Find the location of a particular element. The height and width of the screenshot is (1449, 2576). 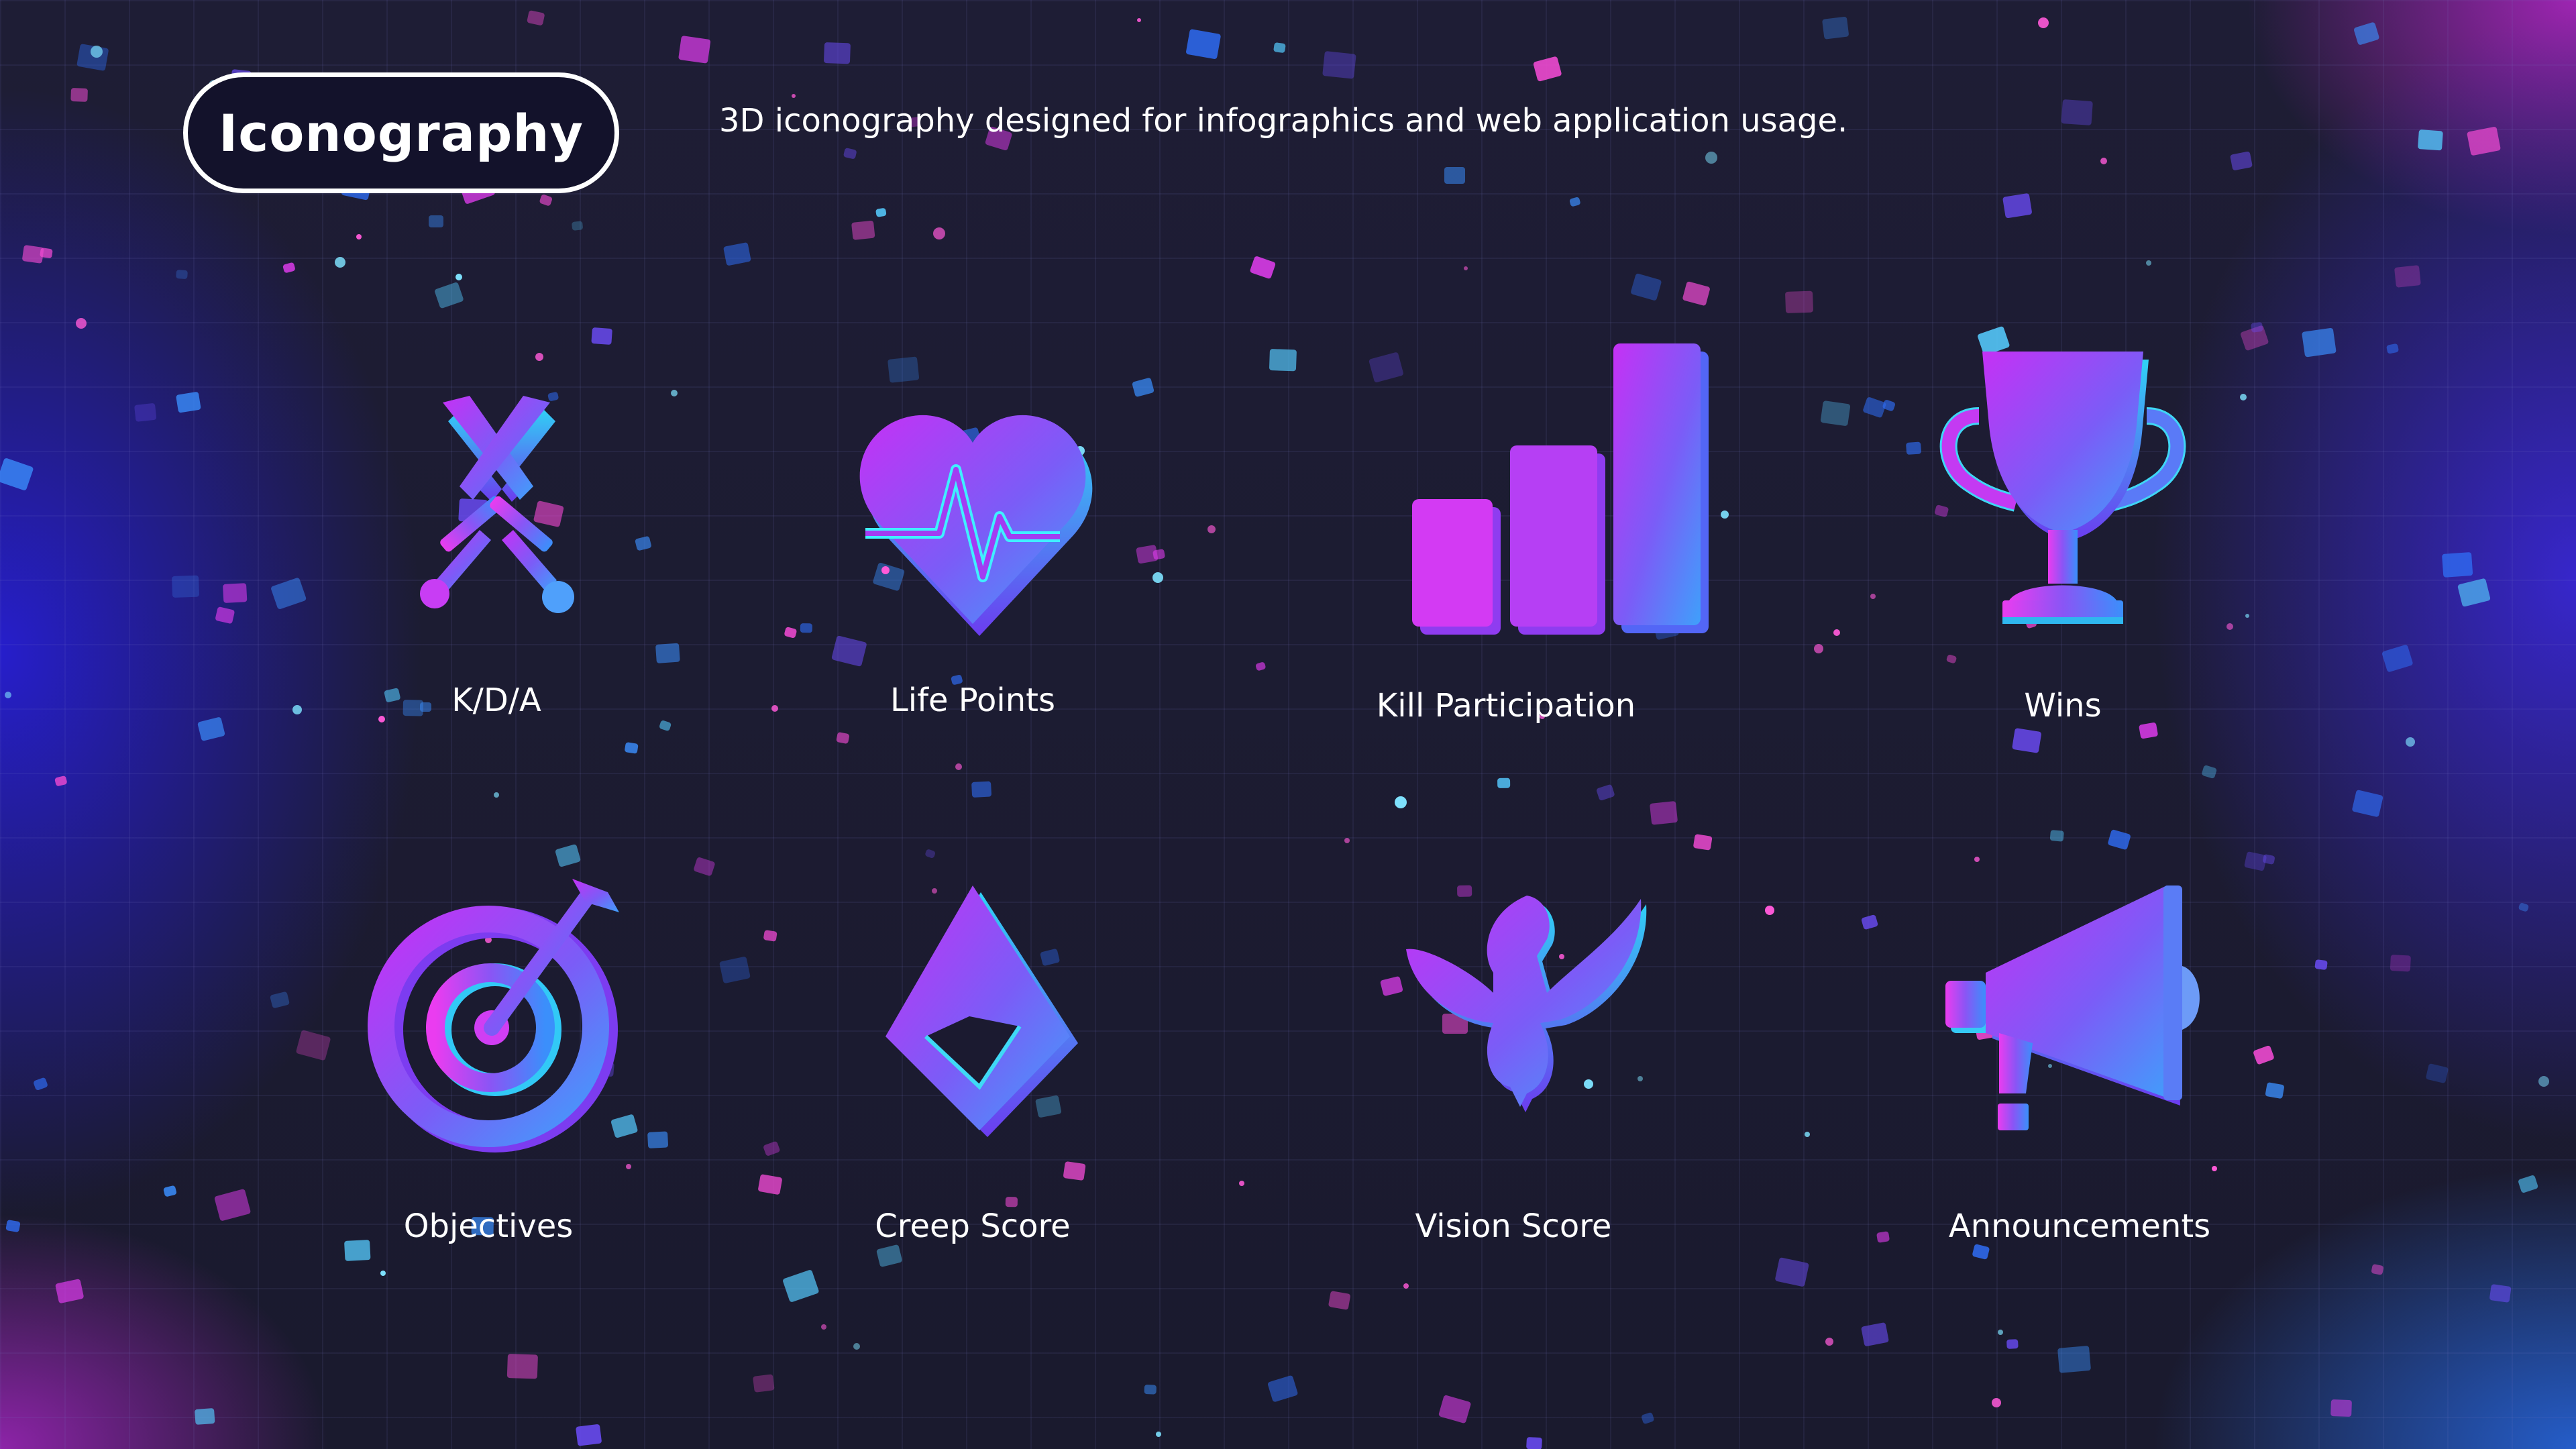

icon-tile-creep-score: Creep Score is located at coordinates (972, 1073).